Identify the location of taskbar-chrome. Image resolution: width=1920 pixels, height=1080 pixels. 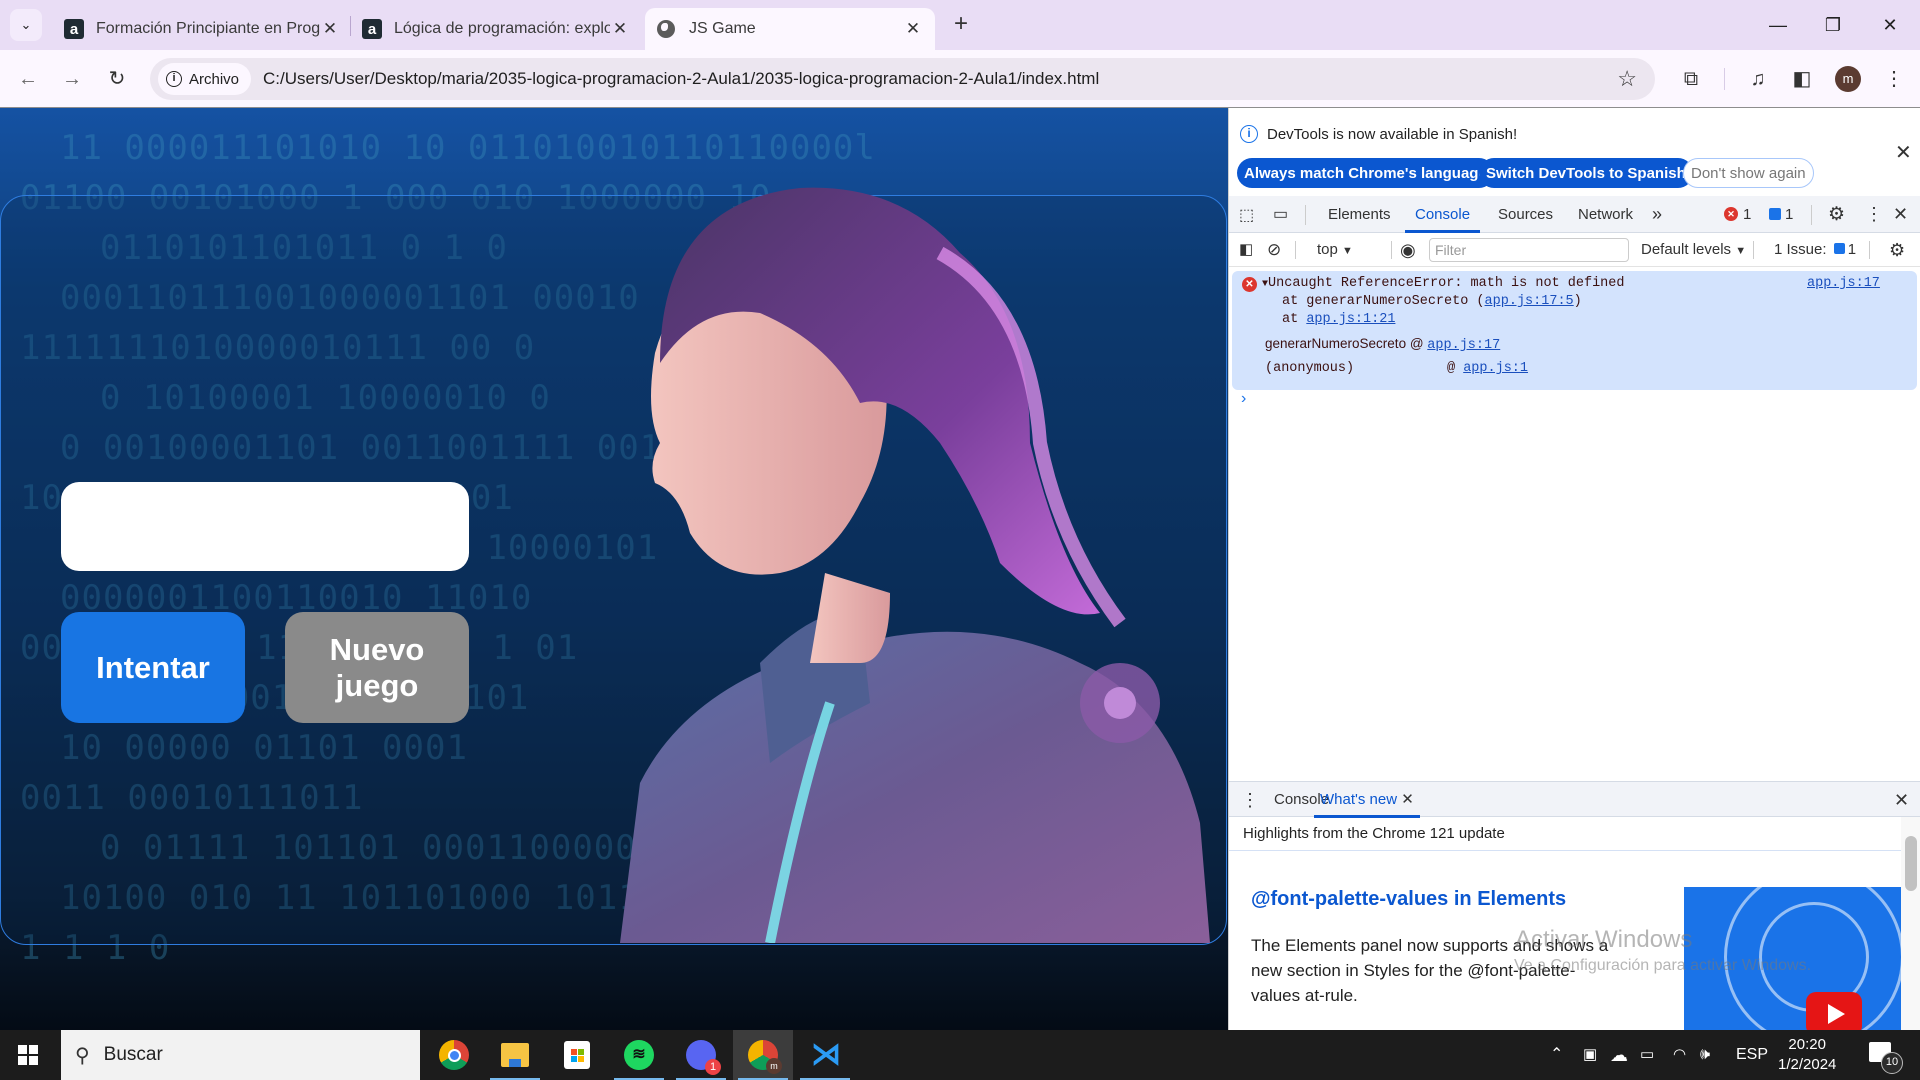
(454, 1055).